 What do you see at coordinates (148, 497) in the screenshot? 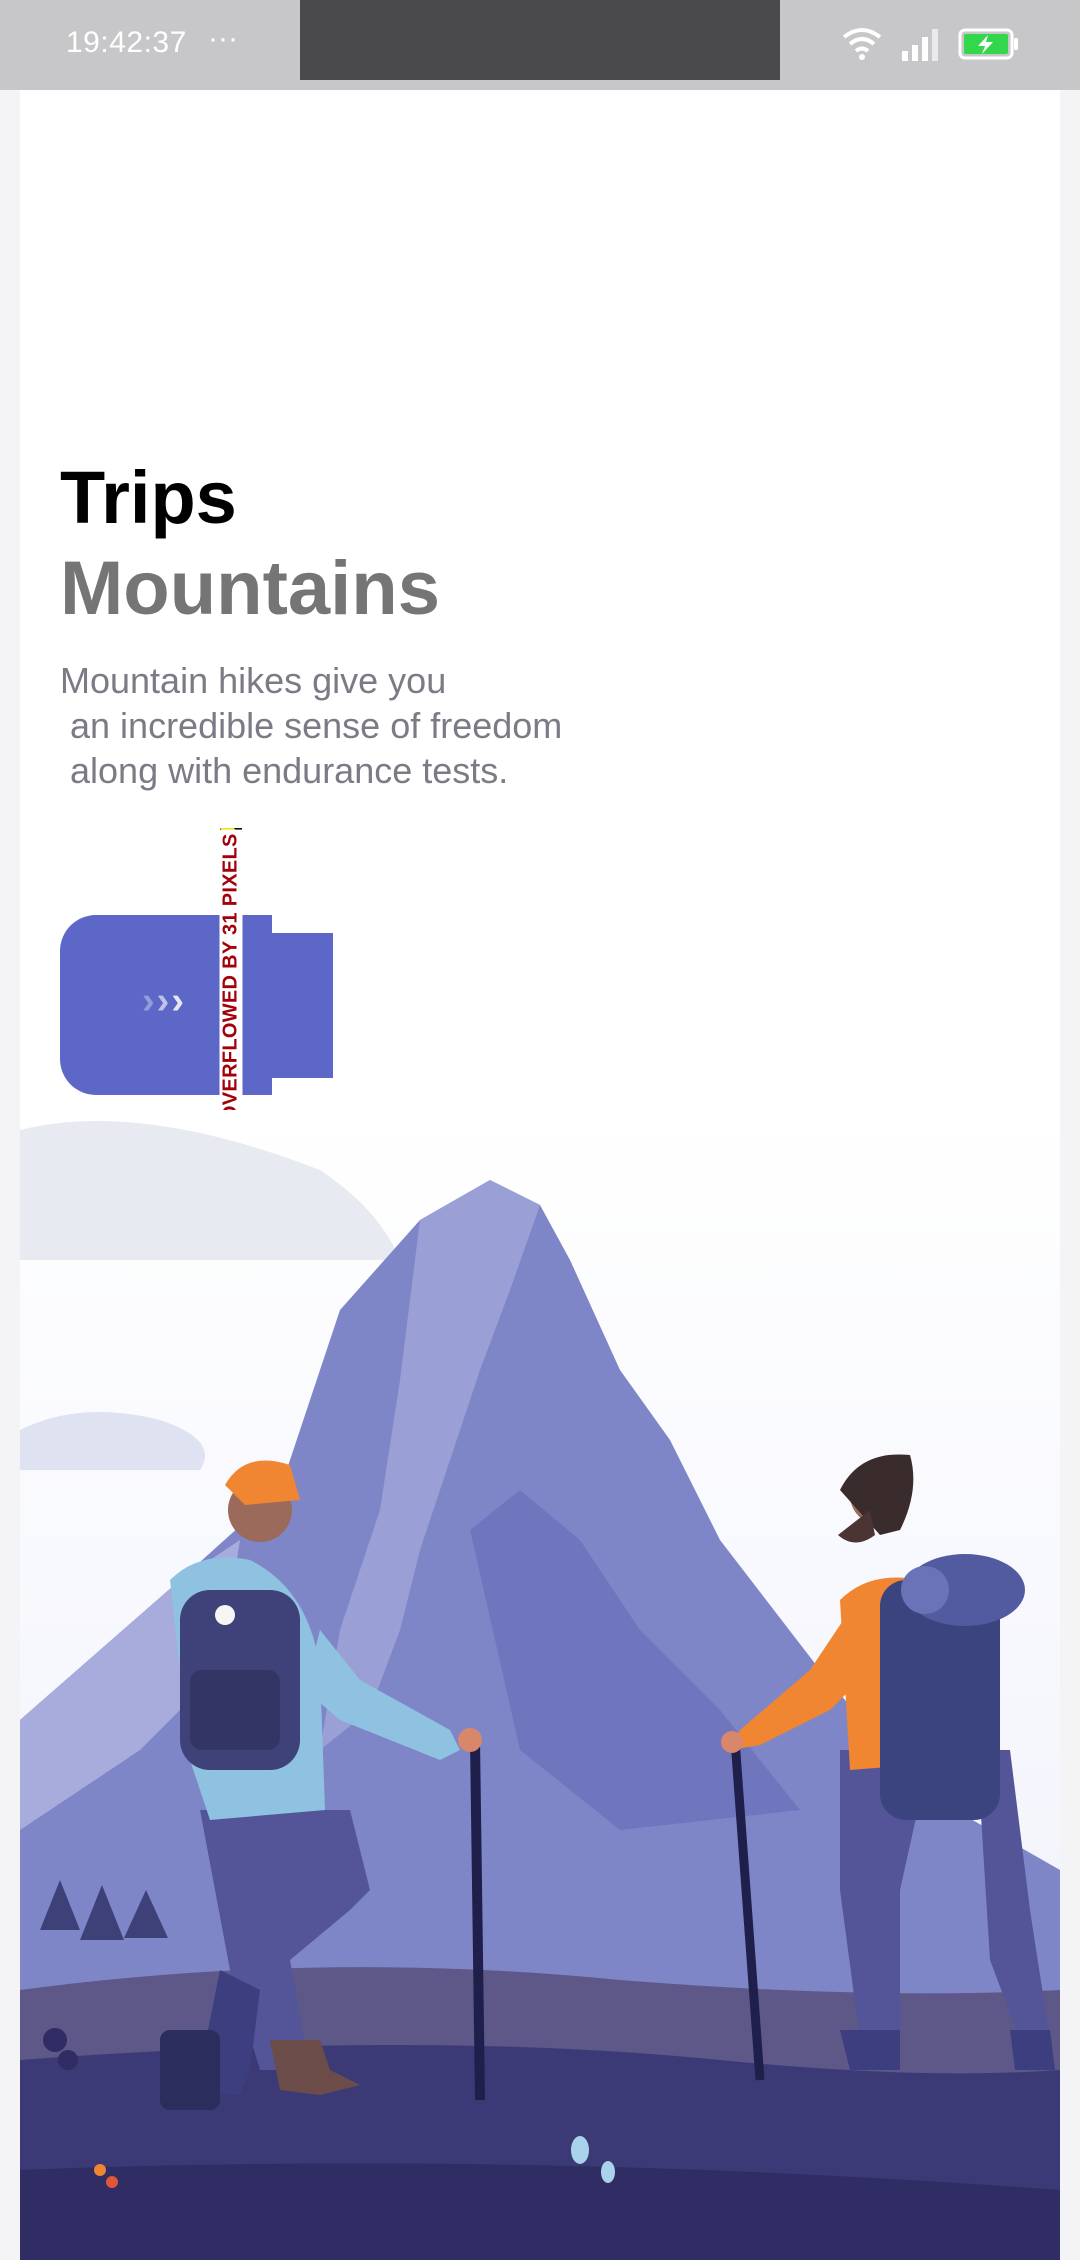
I see `page-title: Trips` at bounding box center [148, 497].